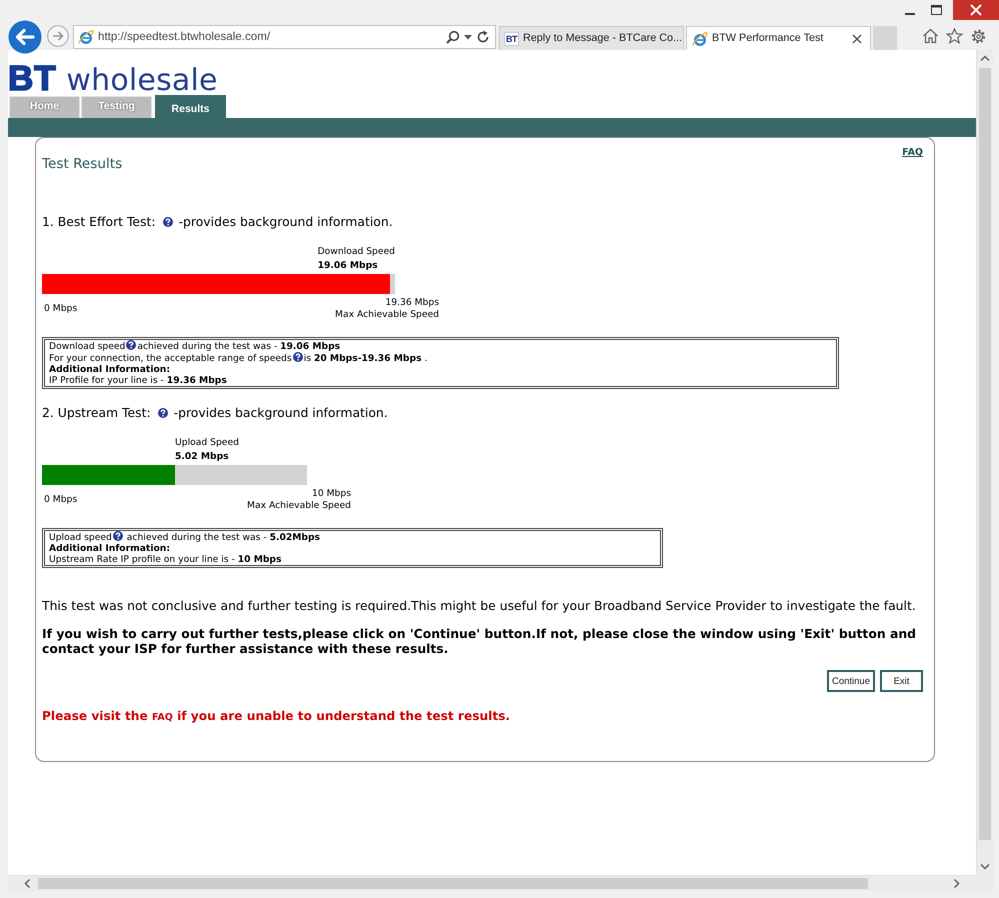  What do you see at coordinates (207, 443) in the screenshot?
I see `meter-label: Upload Speed` at bounding box center [207, 443].